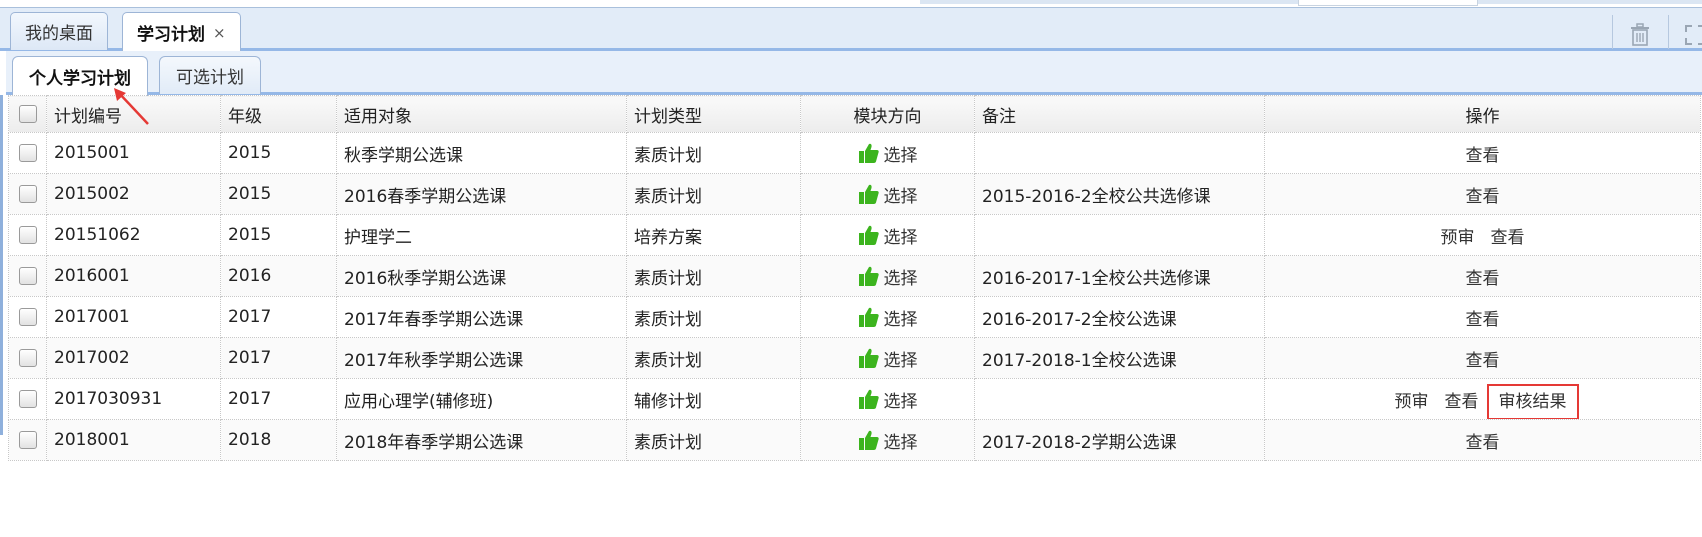  What do you see at coordinates (1693, 35) in the screenshot?
I see `fullscreen-icon` at bounding box center [1693, 35].